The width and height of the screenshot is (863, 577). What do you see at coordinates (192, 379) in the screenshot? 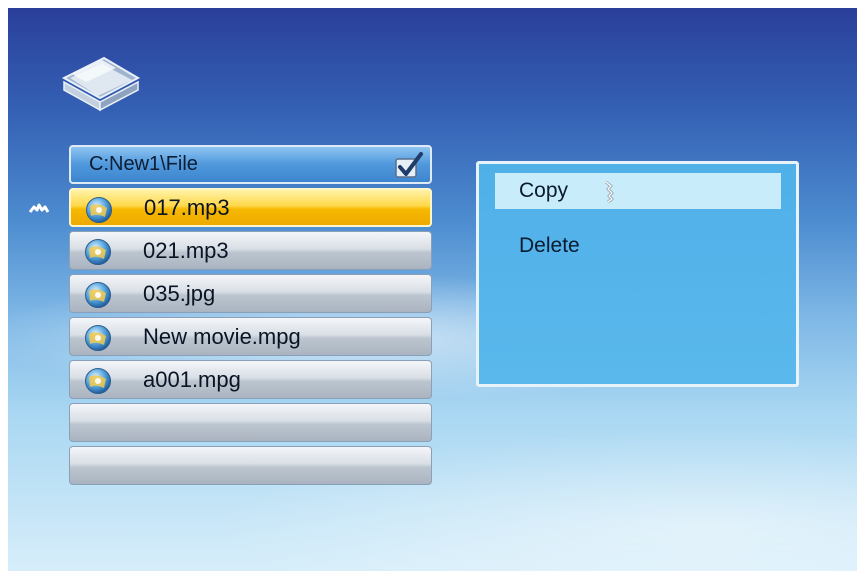
I see `file-name: a001.mpg` at bounding box center [192, 379].